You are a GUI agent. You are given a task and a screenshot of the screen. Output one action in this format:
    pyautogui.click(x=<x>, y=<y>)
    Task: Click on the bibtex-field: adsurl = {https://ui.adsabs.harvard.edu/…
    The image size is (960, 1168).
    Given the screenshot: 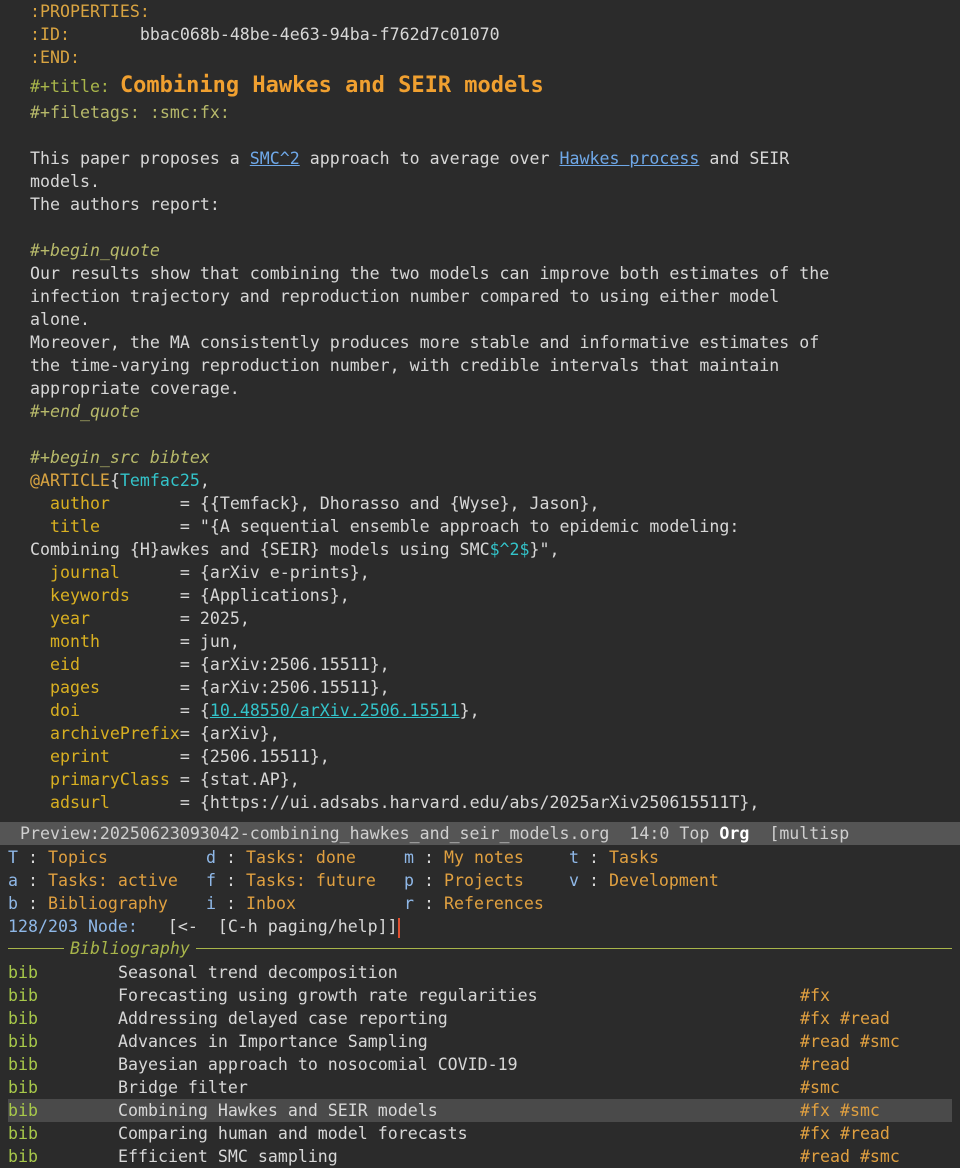 What is the action you would take?
    pyautogui.click(x=404, y=802)
    